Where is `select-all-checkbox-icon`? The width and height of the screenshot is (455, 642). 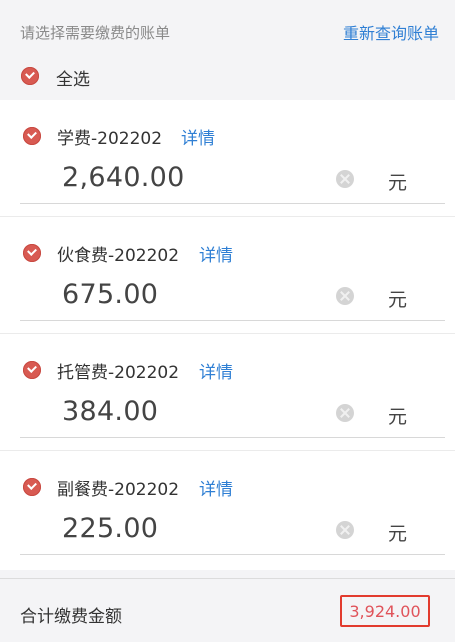 select-all-checkbox-icon is located at coordinates (30, 76).